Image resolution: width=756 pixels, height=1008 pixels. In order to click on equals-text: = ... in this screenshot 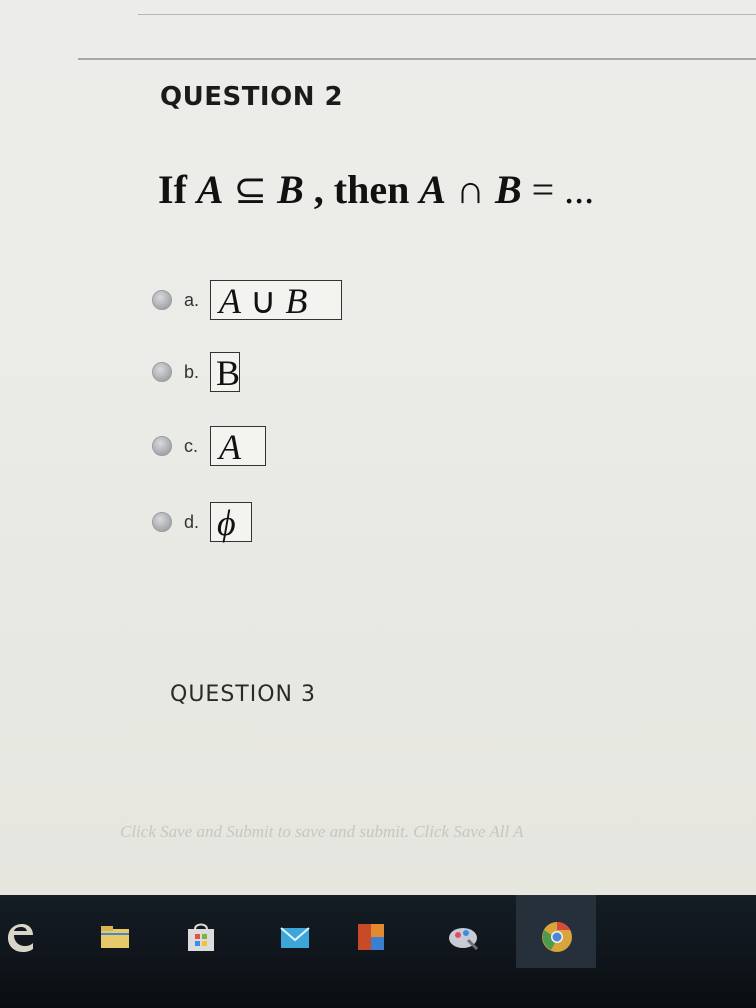, I will do `click(558, 189)`.